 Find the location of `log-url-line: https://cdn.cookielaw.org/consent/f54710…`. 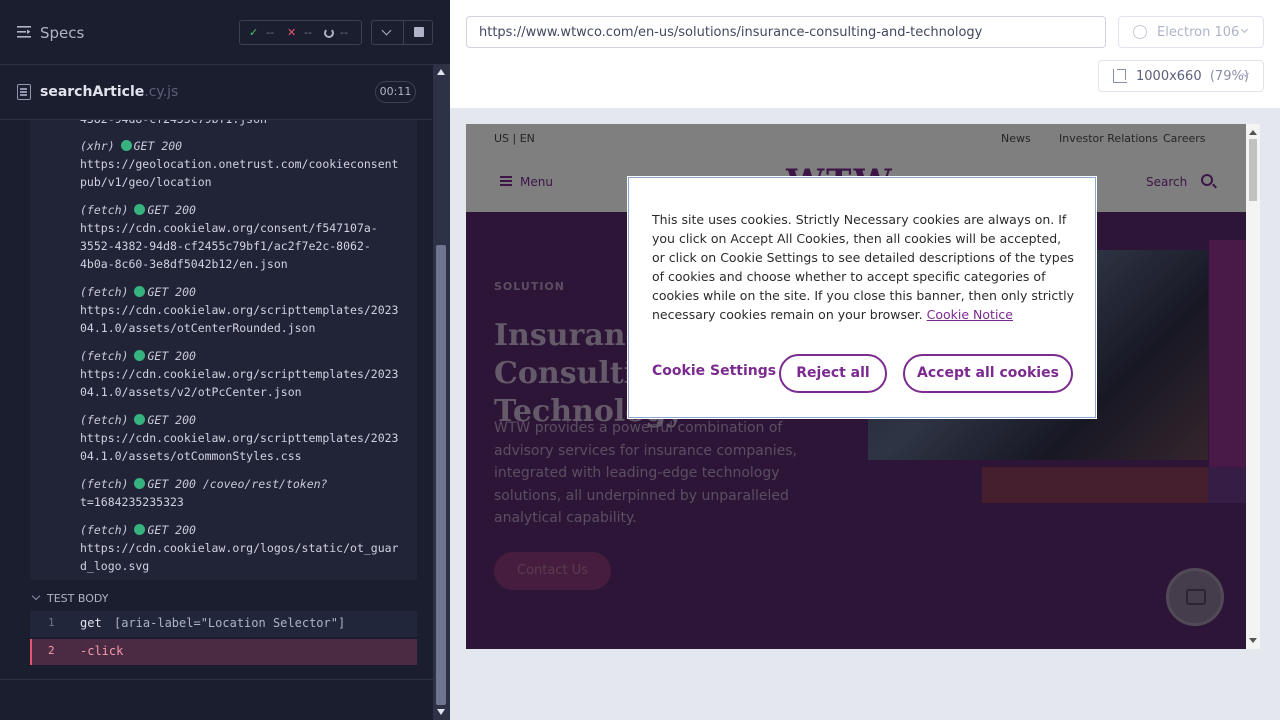

log-url-line: https://cdn.cookielaw.org/consent/f54710… is located at coordinates (229, 228).